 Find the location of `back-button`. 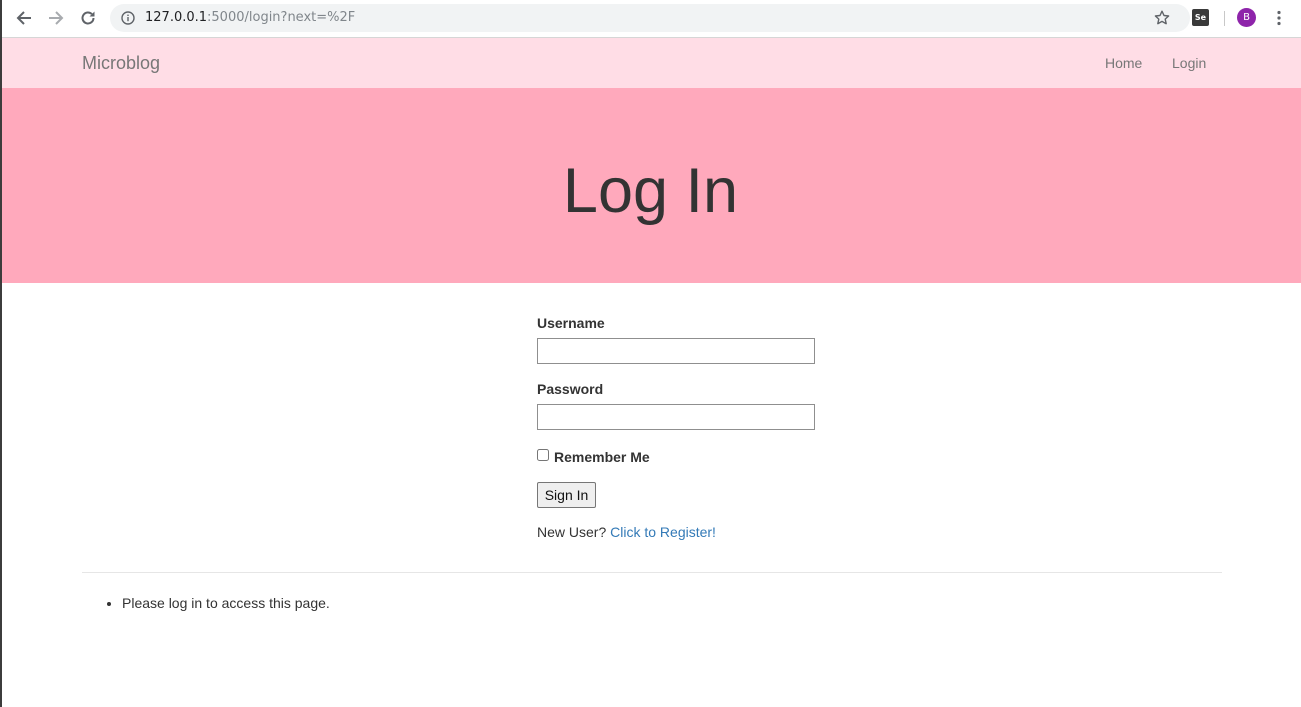

back-button is located at coordinates (24, 18).